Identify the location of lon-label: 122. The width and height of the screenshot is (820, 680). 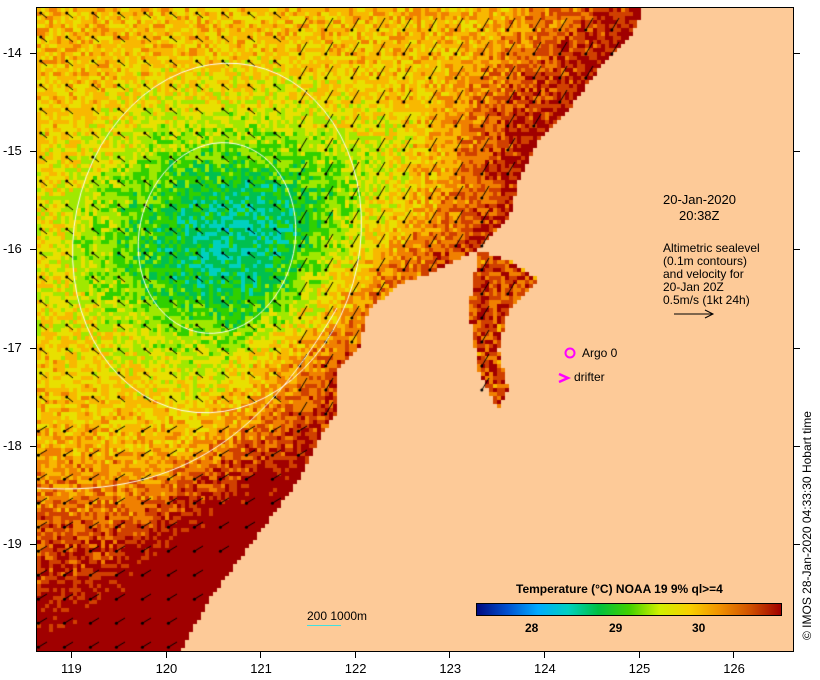
(356, 668).